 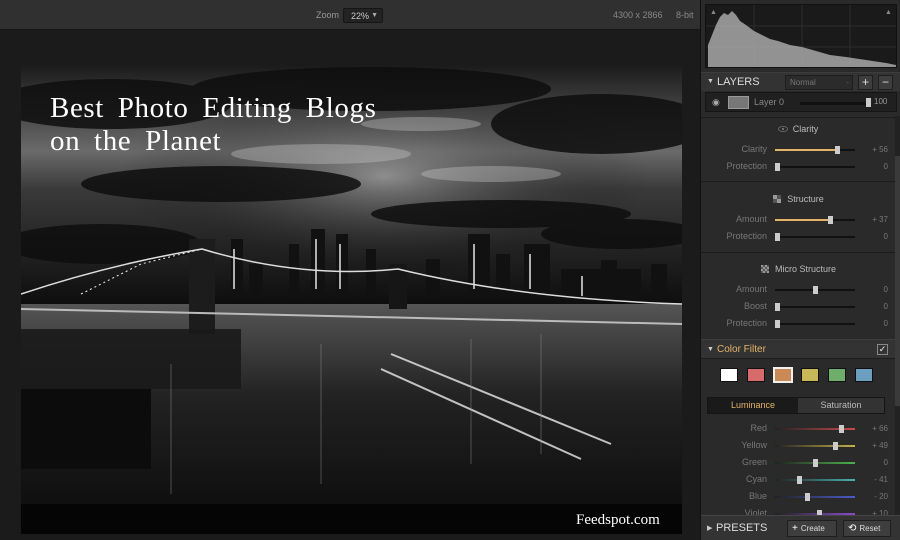 I want to click on panel-scrollbar, so click(x=897, y=316).